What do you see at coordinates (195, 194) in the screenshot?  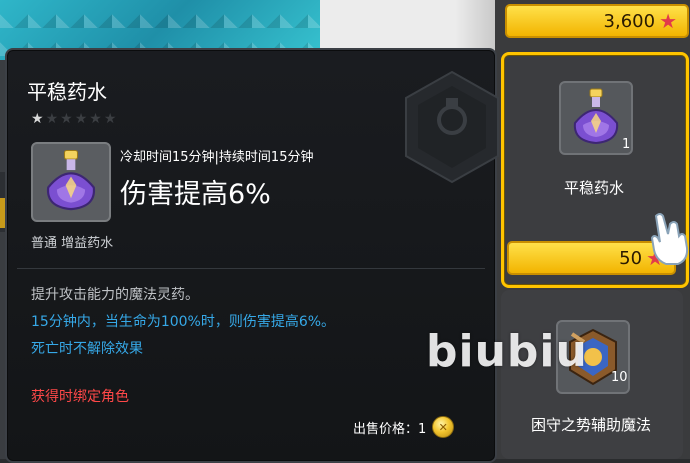 I see `effect-summary: 伤害提高6%` at bounding box center [195, 194].